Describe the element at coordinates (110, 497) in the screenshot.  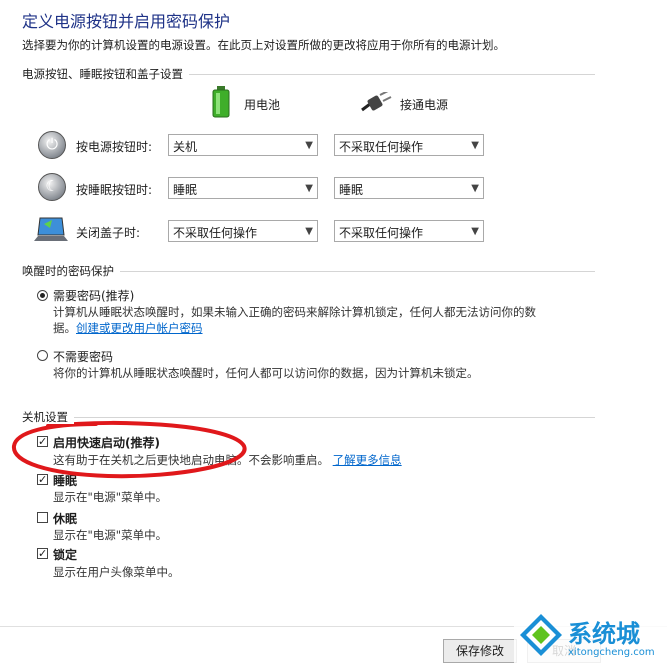
I see `sleep-description: 显示在"电源"菜单中。` at that location.